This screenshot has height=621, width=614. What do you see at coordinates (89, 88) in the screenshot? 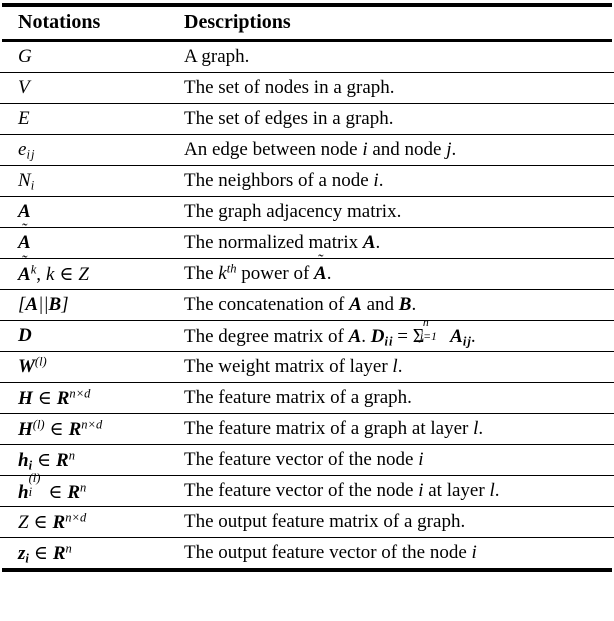
I see `notation-cell-nodeset: V` at bounding box center [89, 88].